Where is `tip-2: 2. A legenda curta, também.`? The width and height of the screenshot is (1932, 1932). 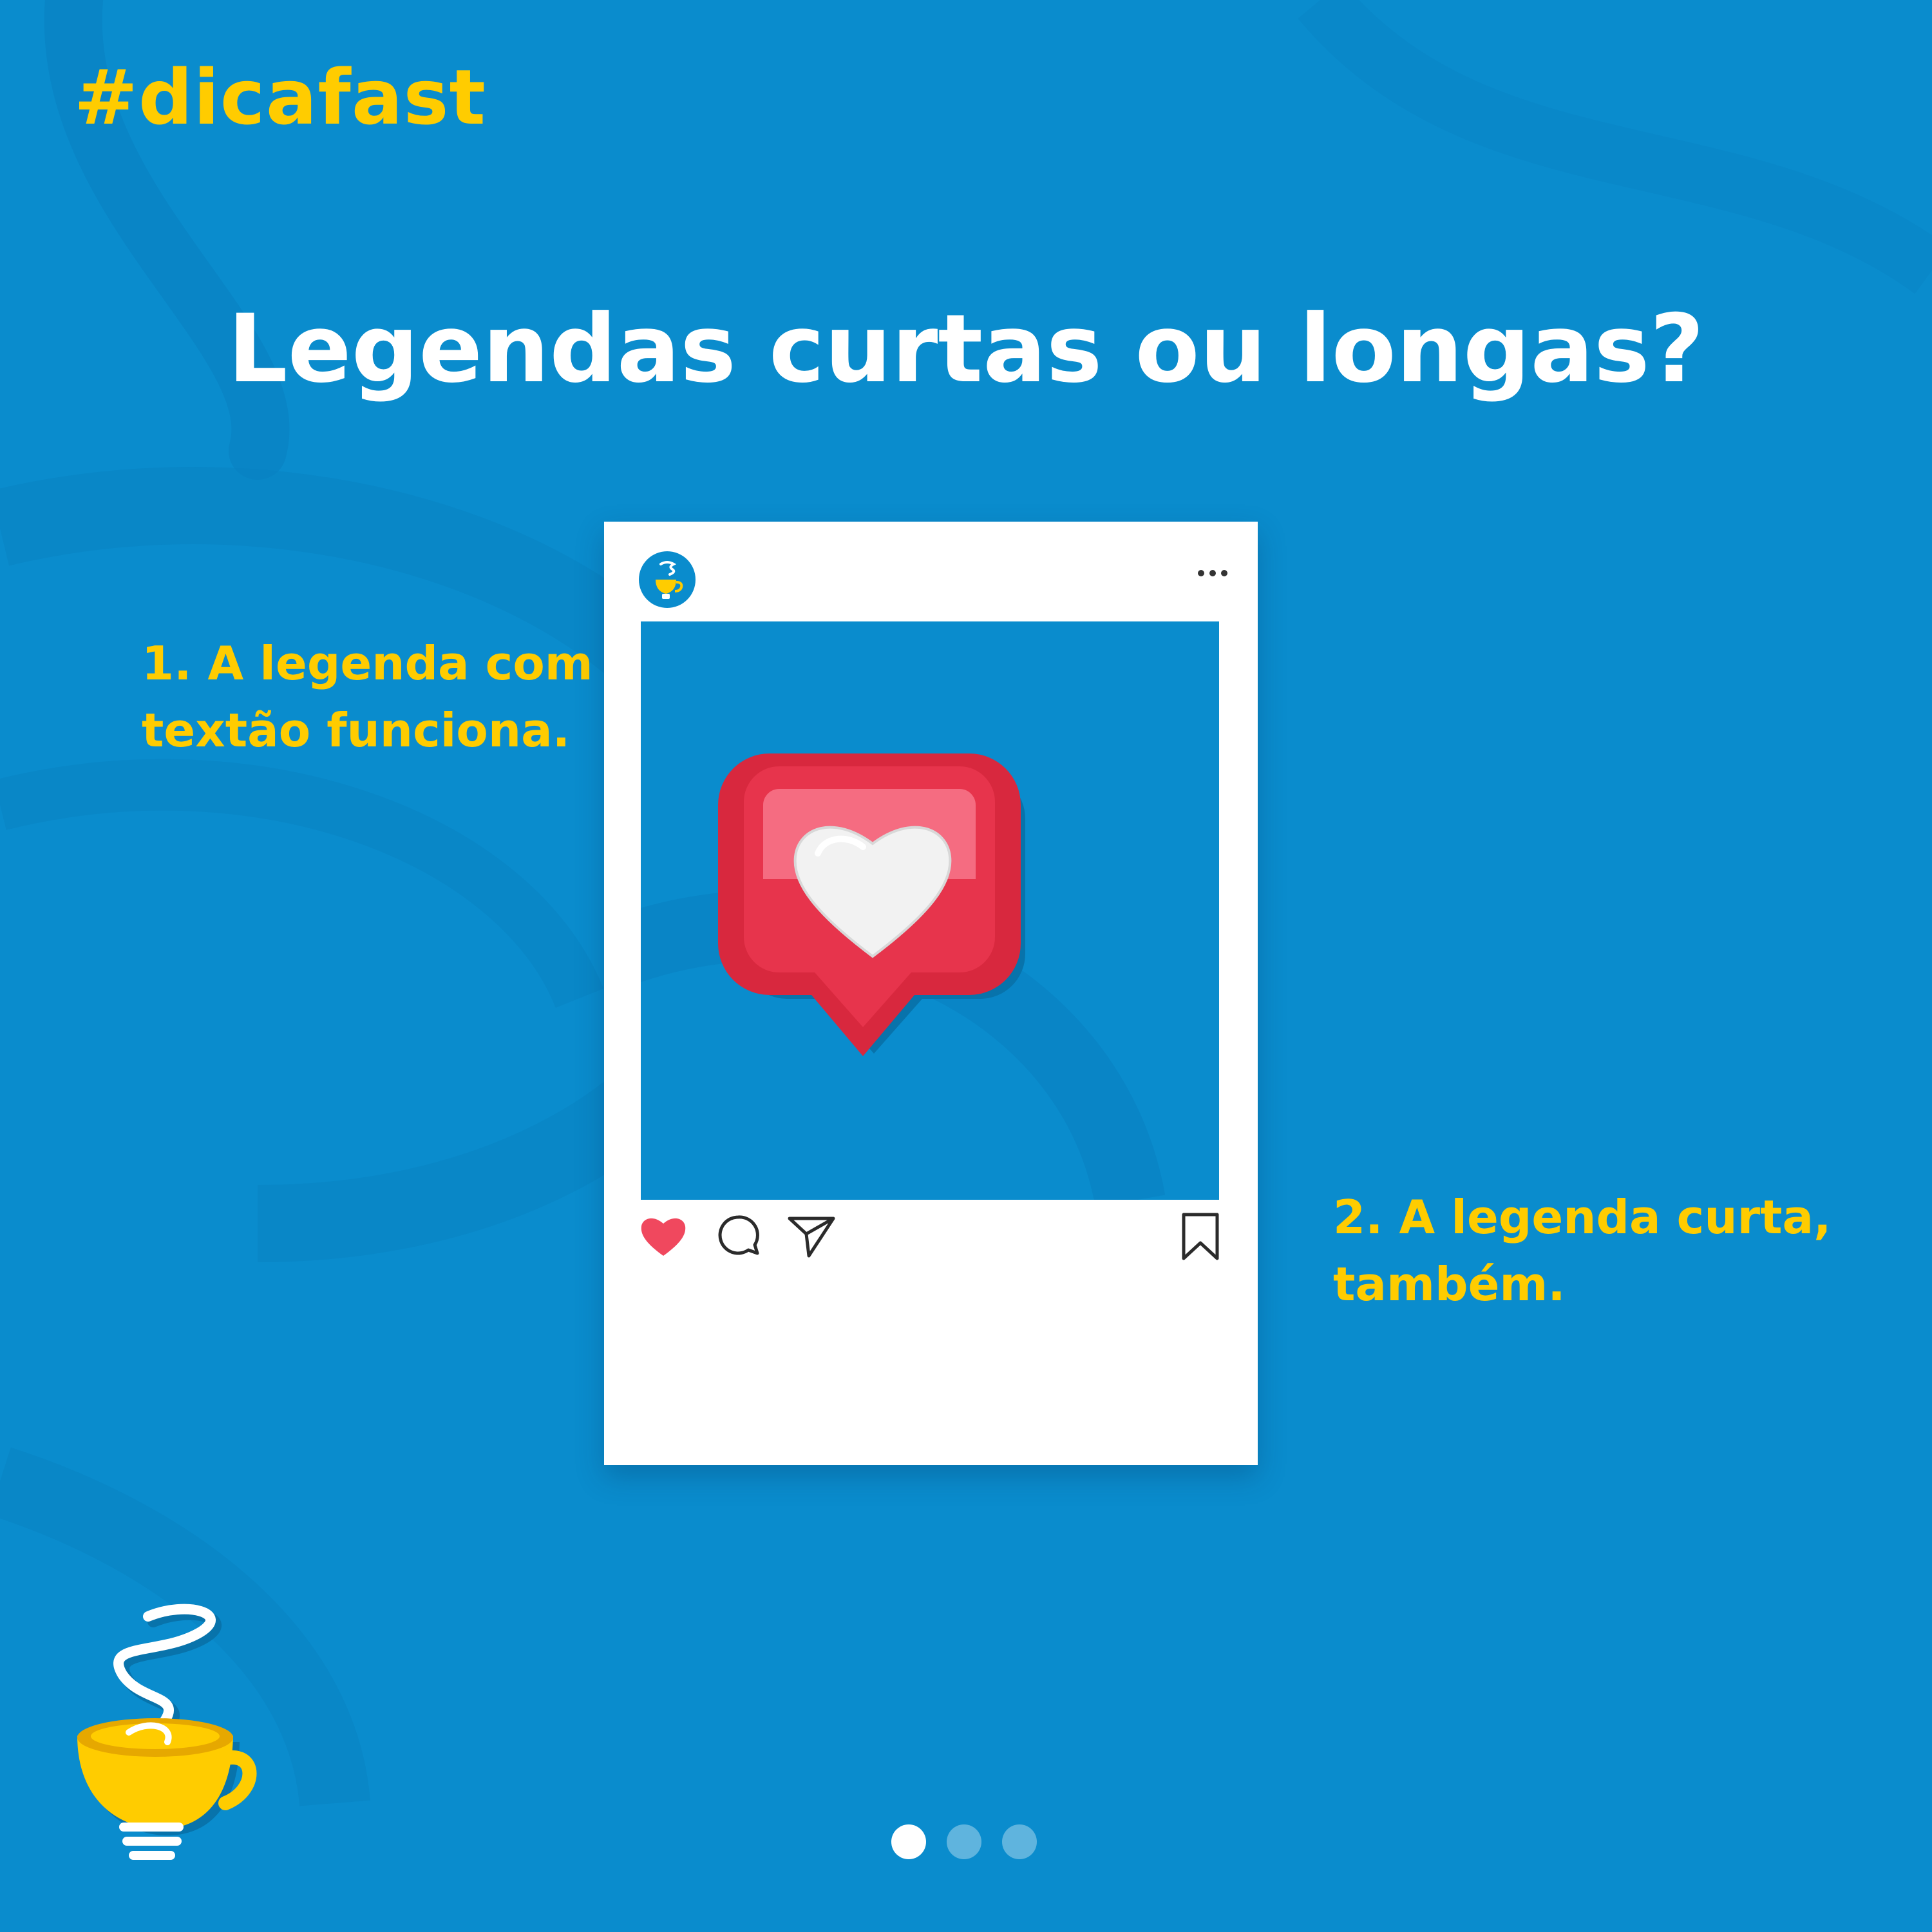
tip-2: 2. A legenda curta, também. is located at coordinates (1584, 1251).